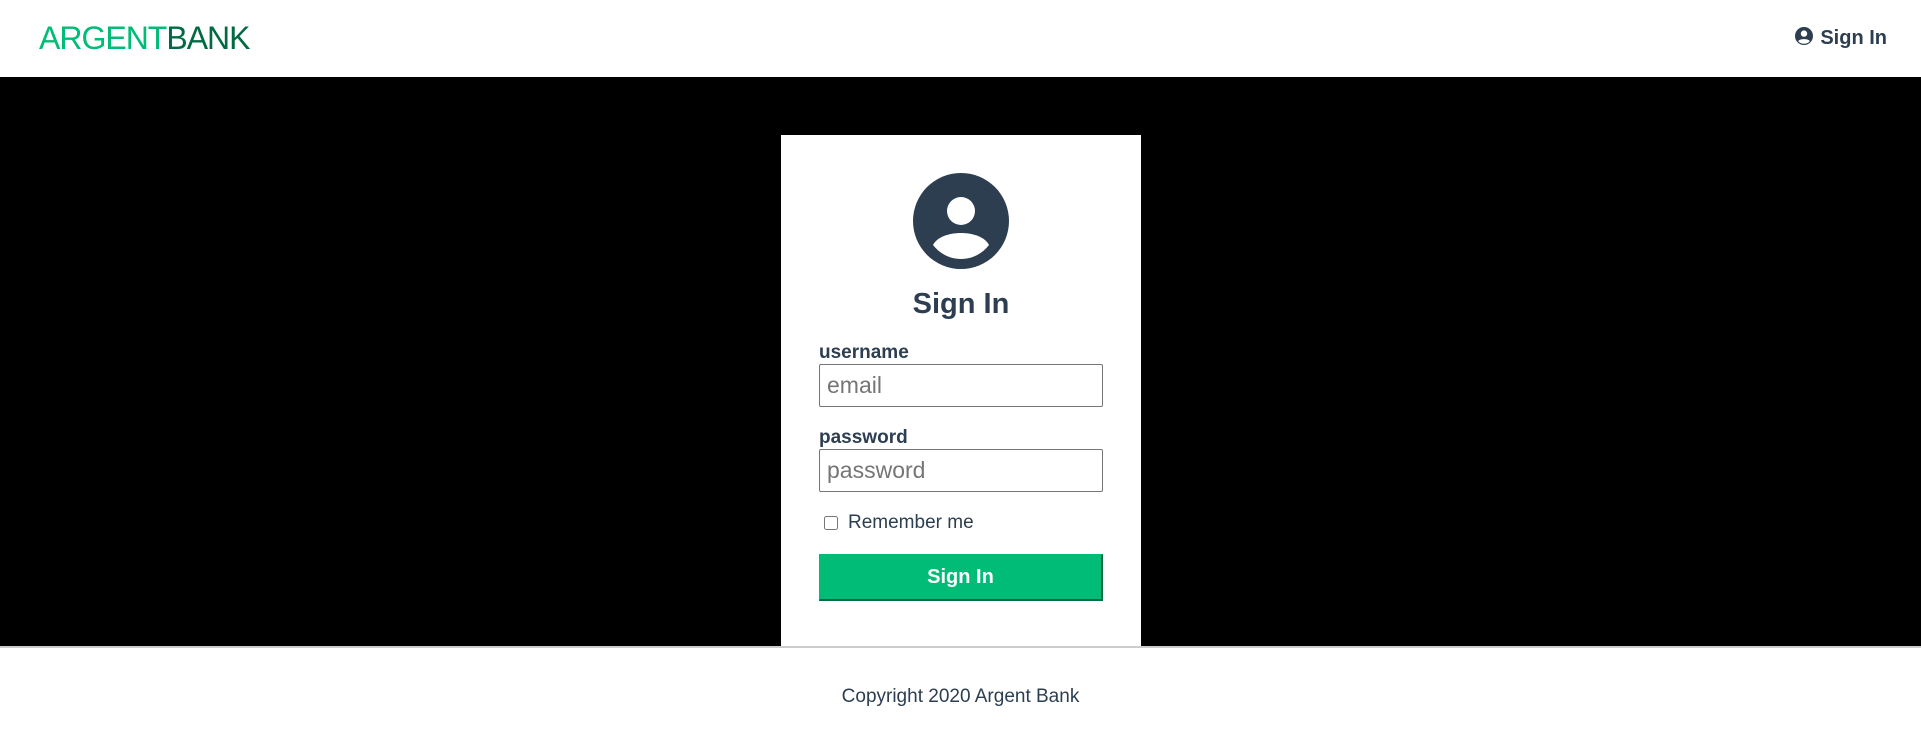 The height and width of the screenshot is (736, 1921). I want to click on sign-in-form: username password Remember me Sign In, so click(961, 471).